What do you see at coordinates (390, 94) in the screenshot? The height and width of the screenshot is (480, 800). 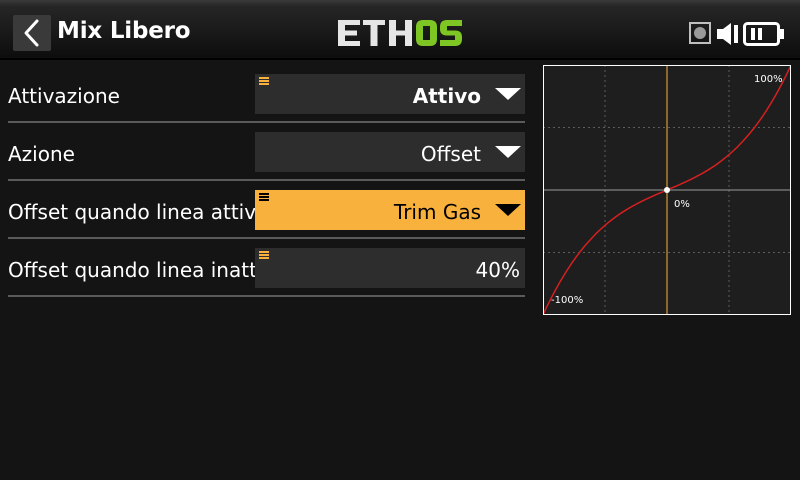 I see `activation-dropdown: Attivo` at bounding box center [390, 94].